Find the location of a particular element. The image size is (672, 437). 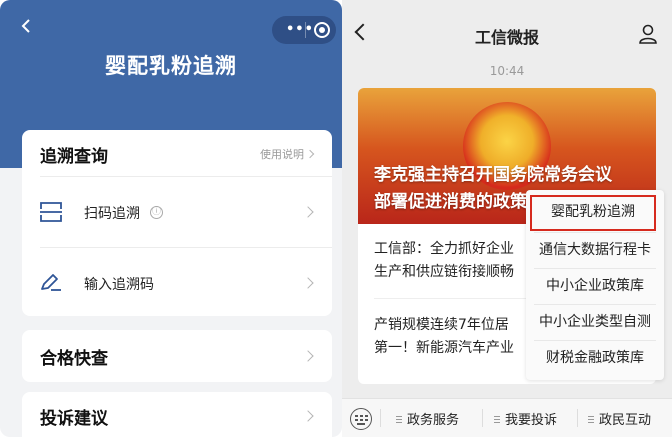

tab-label: 我要投诉 is located at coordinates (531, 420).